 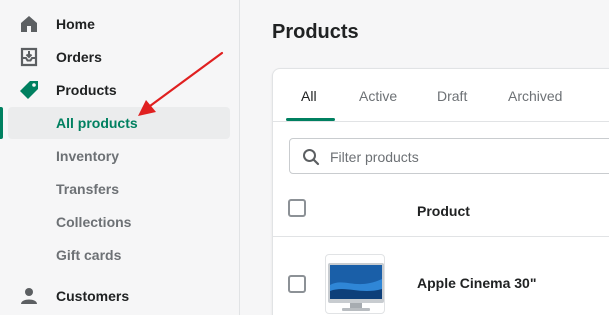 I want to click on sidebar-subitem-all-products: All products, so click(x=119, y=123).